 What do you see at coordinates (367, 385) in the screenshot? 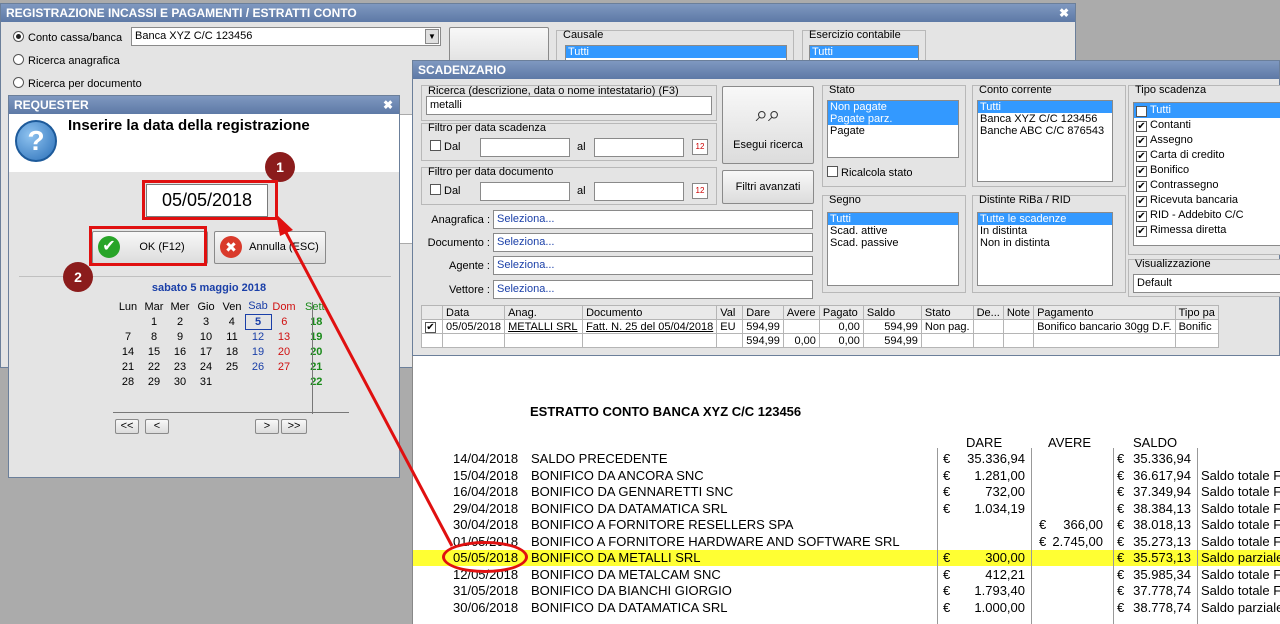
I see `arrow-line` at bounding box center [367, 385].